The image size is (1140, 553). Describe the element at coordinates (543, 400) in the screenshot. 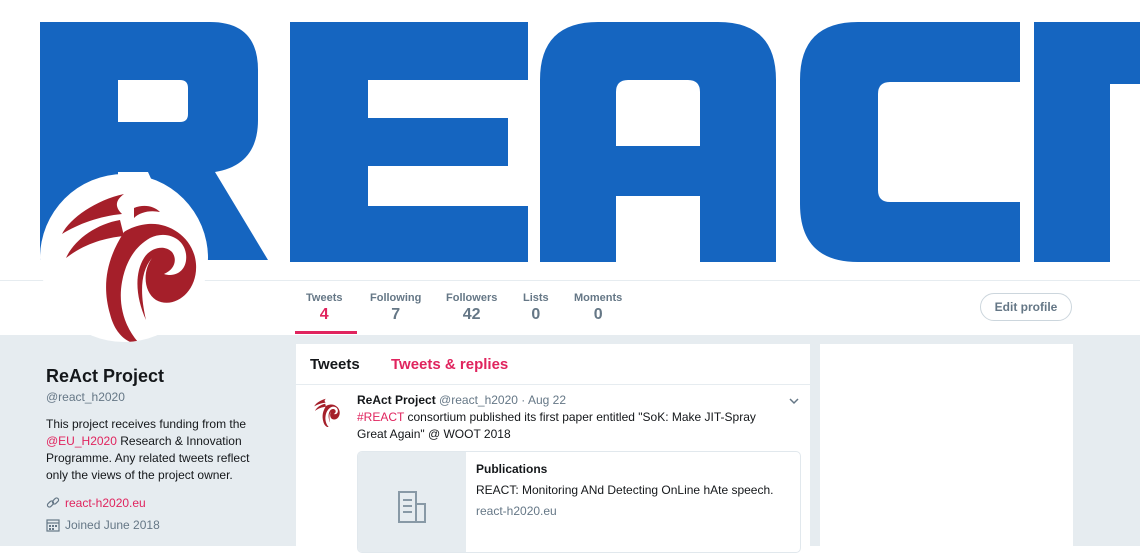

I see `tweet-date: · Aug 22` at that location.